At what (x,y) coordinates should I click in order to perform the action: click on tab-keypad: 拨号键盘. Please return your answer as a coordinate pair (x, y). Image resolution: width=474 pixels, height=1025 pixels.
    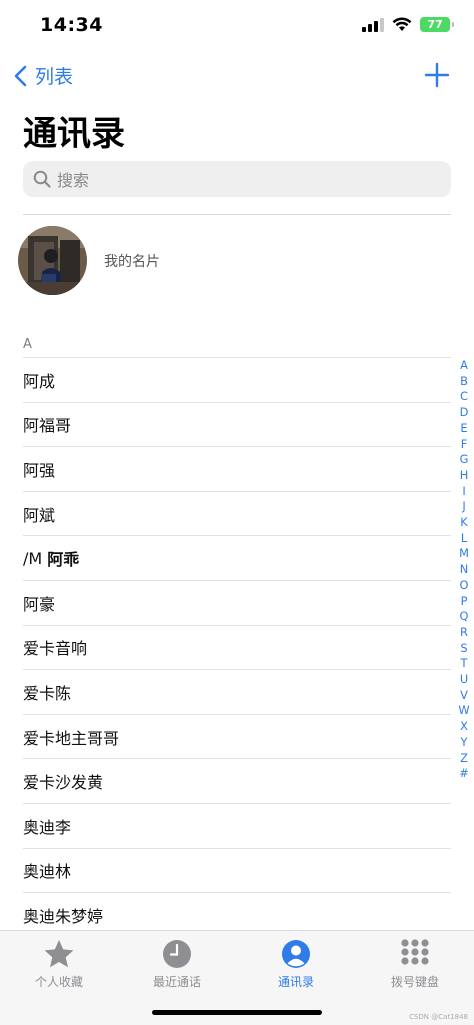
    Looking at the image, I should click on (415, 963).